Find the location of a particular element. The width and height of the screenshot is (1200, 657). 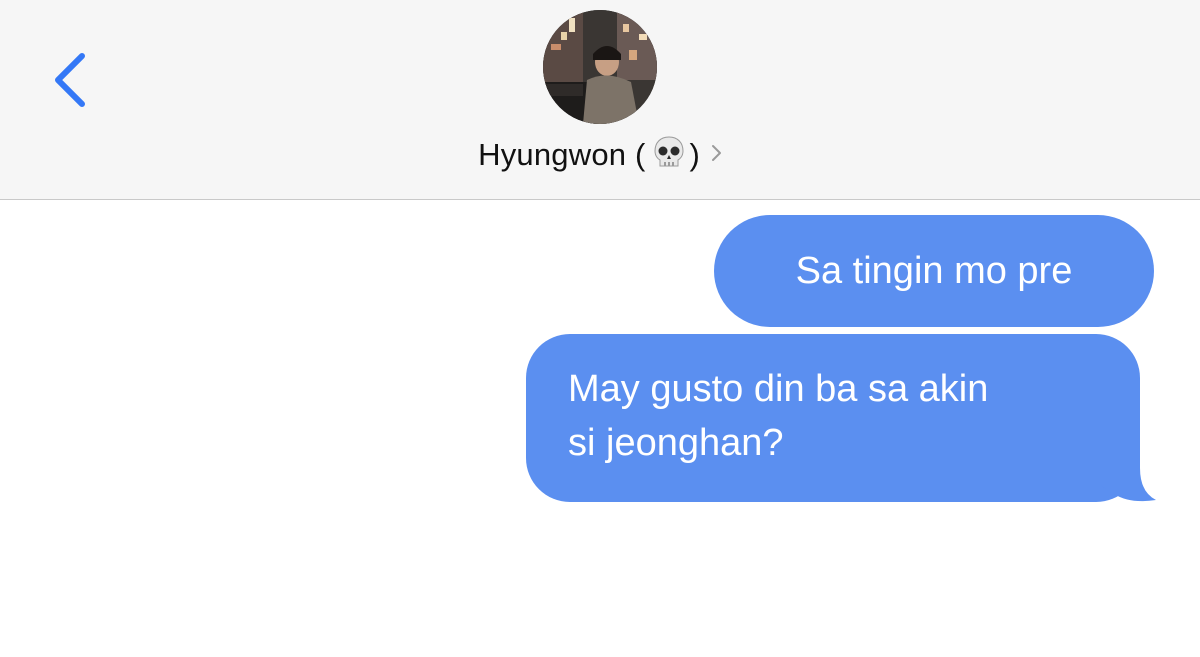

contact-photo is located at coordinates (600, 67).